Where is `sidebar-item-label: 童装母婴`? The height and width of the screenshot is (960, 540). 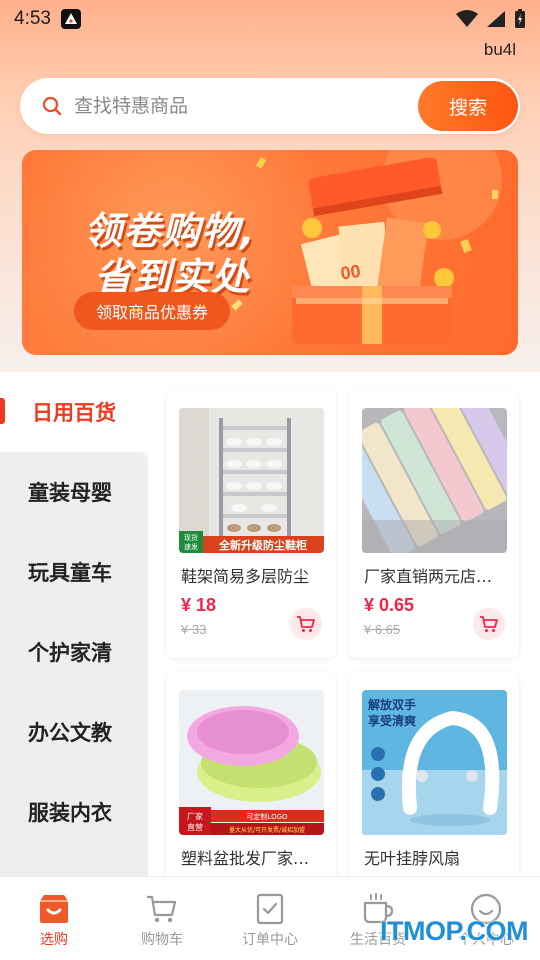
sidebar-item-label: 童装母婴 is located at coordinates (70, 493).